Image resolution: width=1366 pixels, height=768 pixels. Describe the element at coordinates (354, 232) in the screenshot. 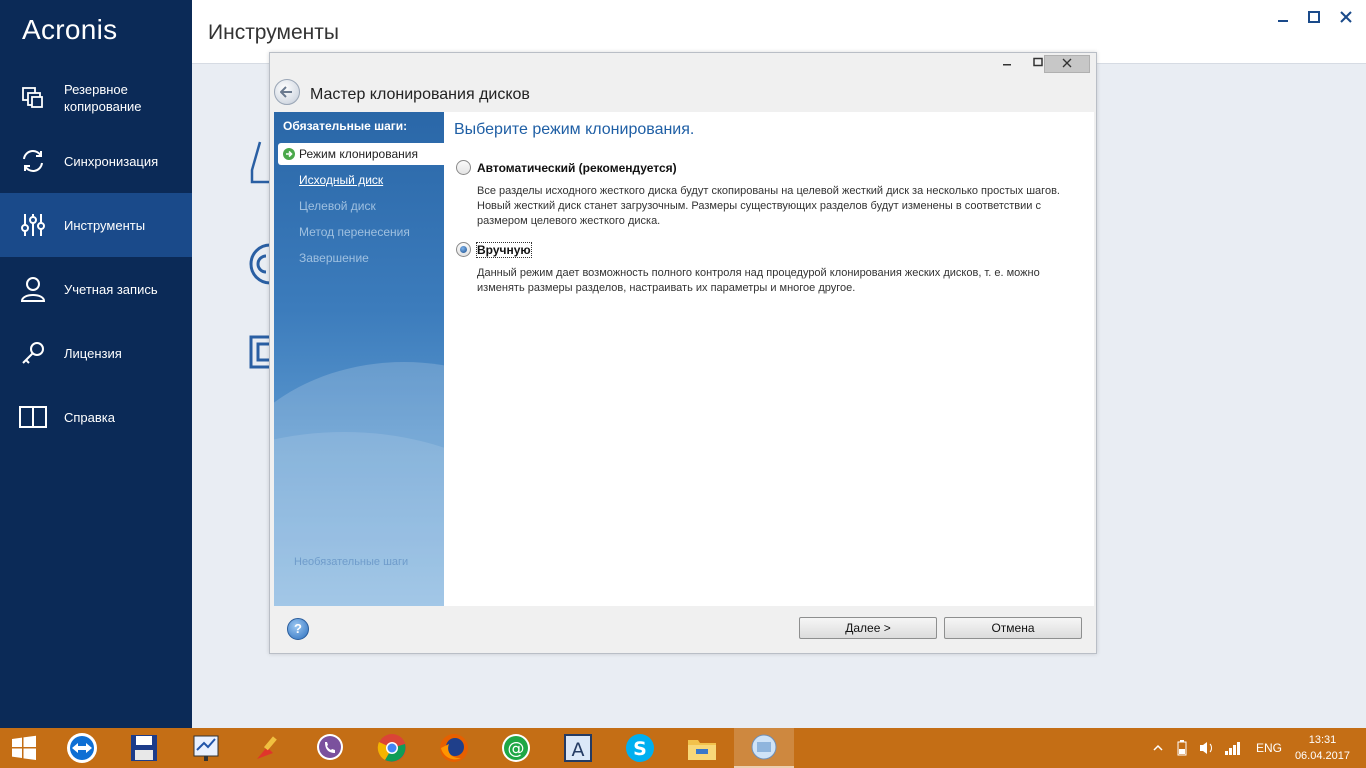

I see `step-label: Метод перенесения` at that location.